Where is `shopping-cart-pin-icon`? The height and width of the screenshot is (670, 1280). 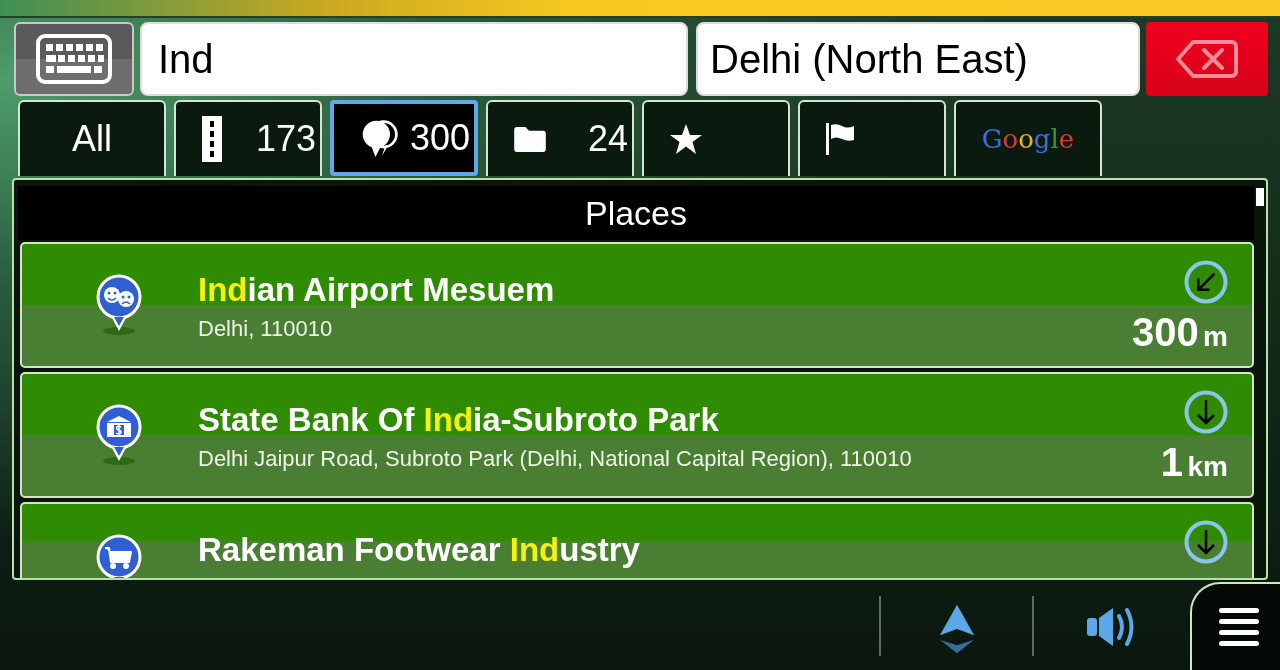 shopping-cart-pin-icon is located at coordinates (119, 556).